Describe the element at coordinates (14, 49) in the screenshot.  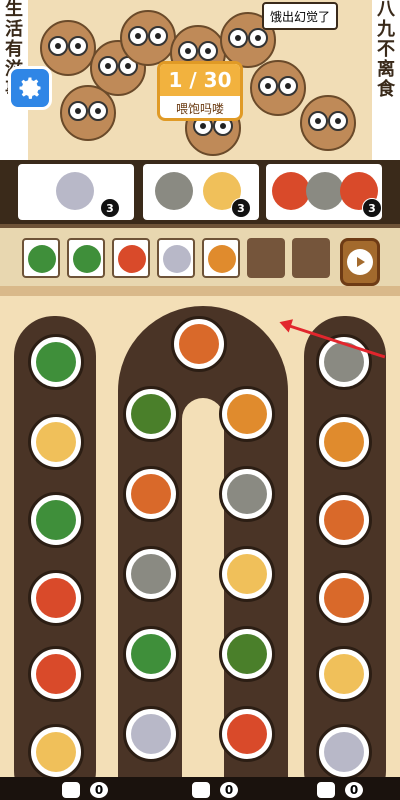
I see `left-banner-char-3: 有` at that location.